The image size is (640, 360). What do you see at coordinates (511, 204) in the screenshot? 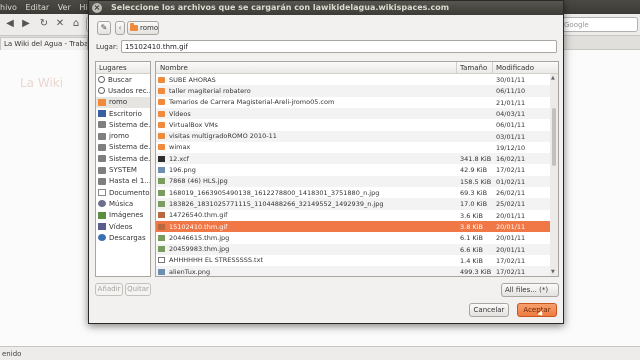
I see `file-modified: 25/02/11` at bounding box center [511, 204].